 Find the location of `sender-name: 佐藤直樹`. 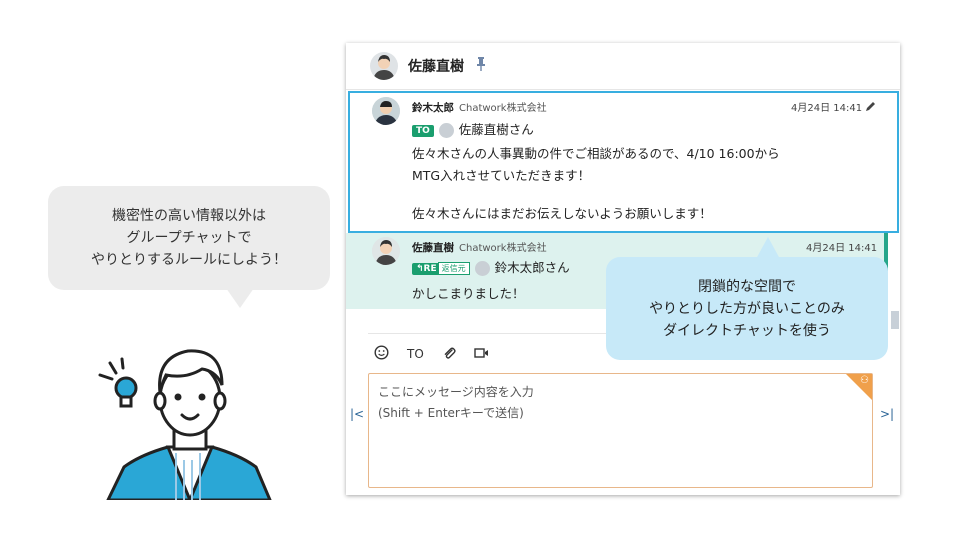

sender-name: 佐藤直樹 is located at coordinates (433, 248).